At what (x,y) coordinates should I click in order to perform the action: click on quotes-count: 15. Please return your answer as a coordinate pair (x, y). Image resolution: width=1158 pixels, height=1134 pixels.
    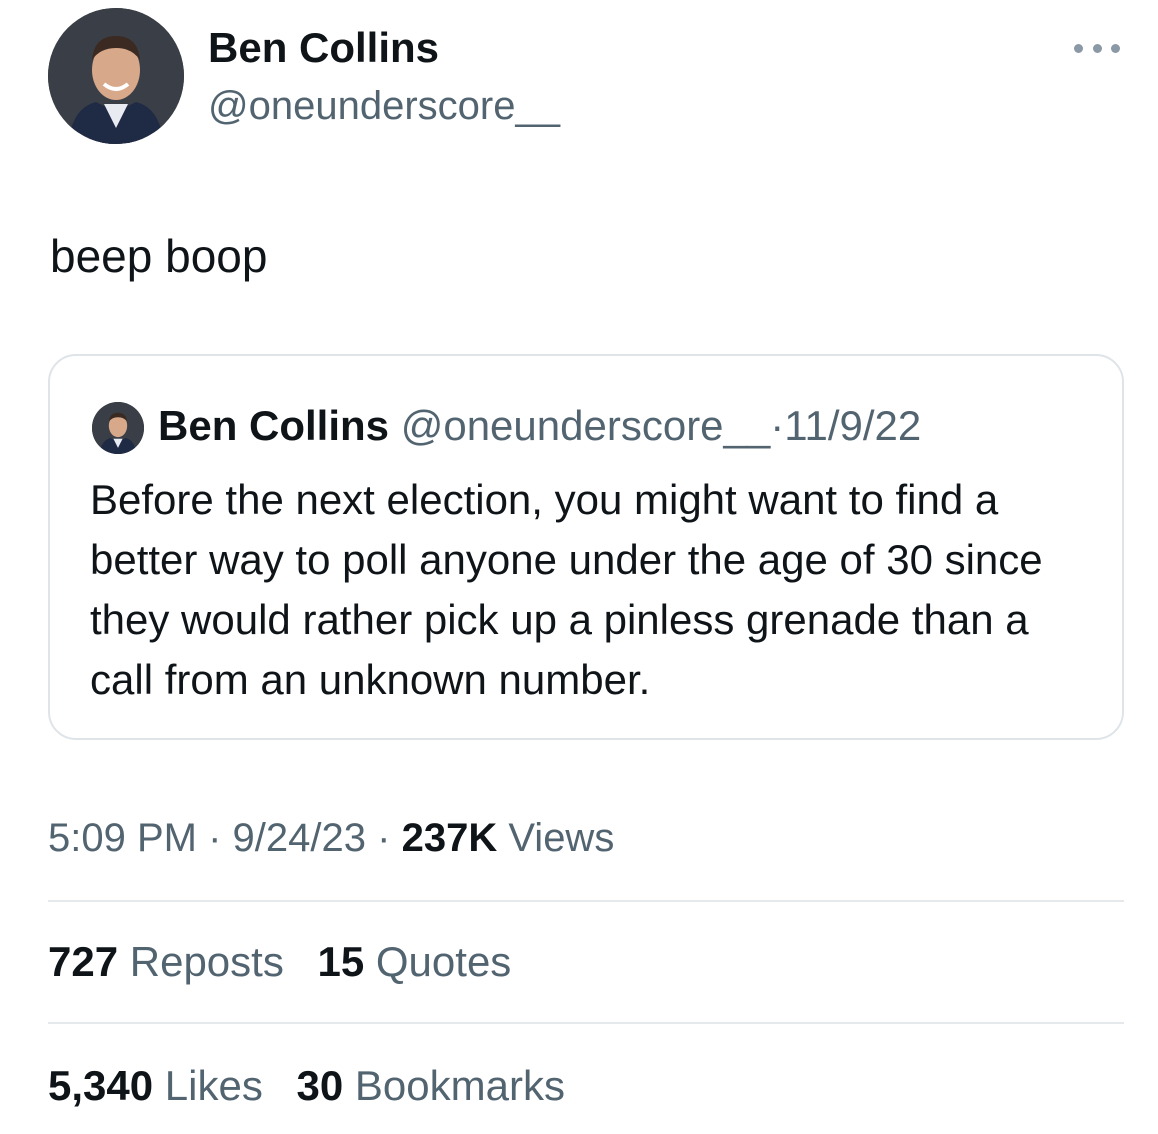
    Looking at the image, I should click on (341, 961).